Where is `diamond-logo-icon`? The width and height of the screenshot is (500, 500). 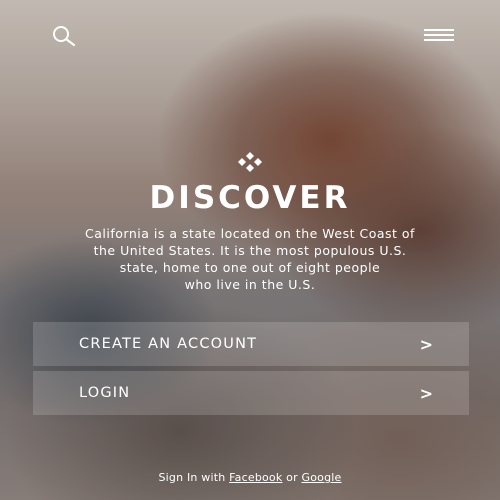
diamond-logo-icon is located at coordinates (250, 162).